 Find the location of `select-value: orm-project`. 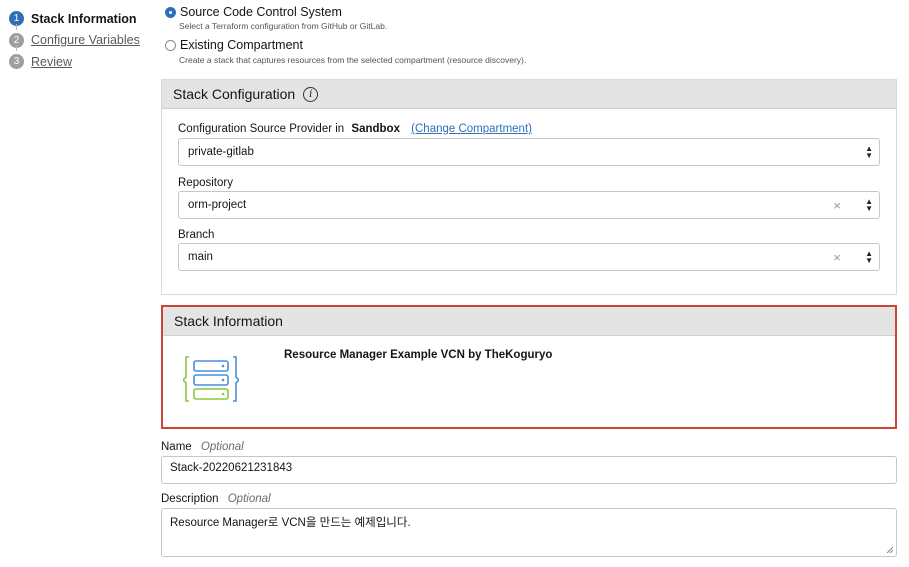

select-value: orm-project is located at coordinates (217, 205).